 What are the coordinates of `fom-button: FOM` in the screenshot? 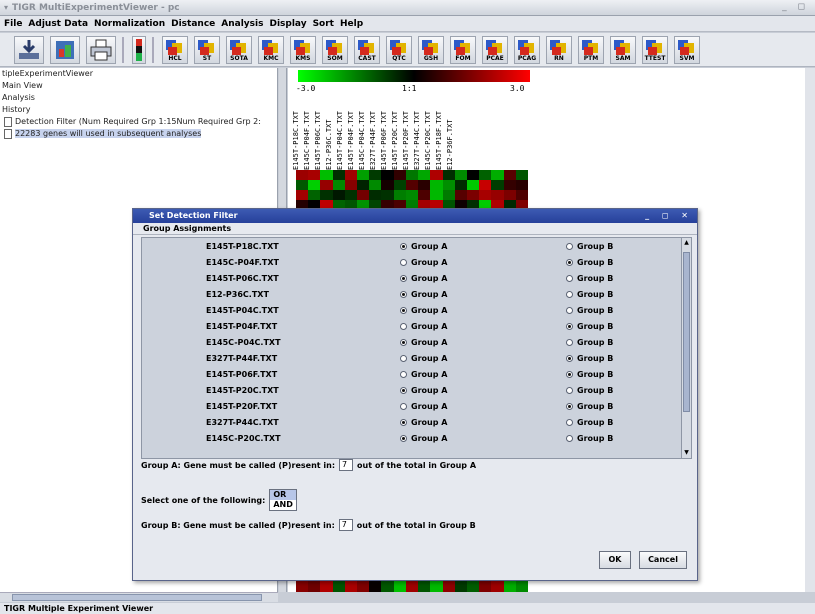 It's located at (463, 49).